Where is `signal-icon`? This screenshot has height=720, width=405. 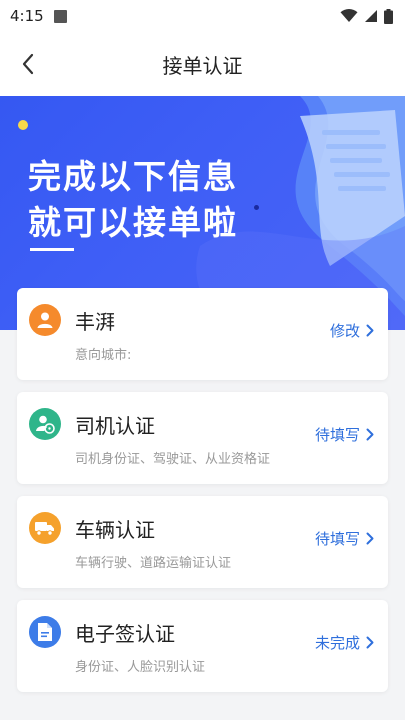 signal-icon is located at coordinates (371, 16).